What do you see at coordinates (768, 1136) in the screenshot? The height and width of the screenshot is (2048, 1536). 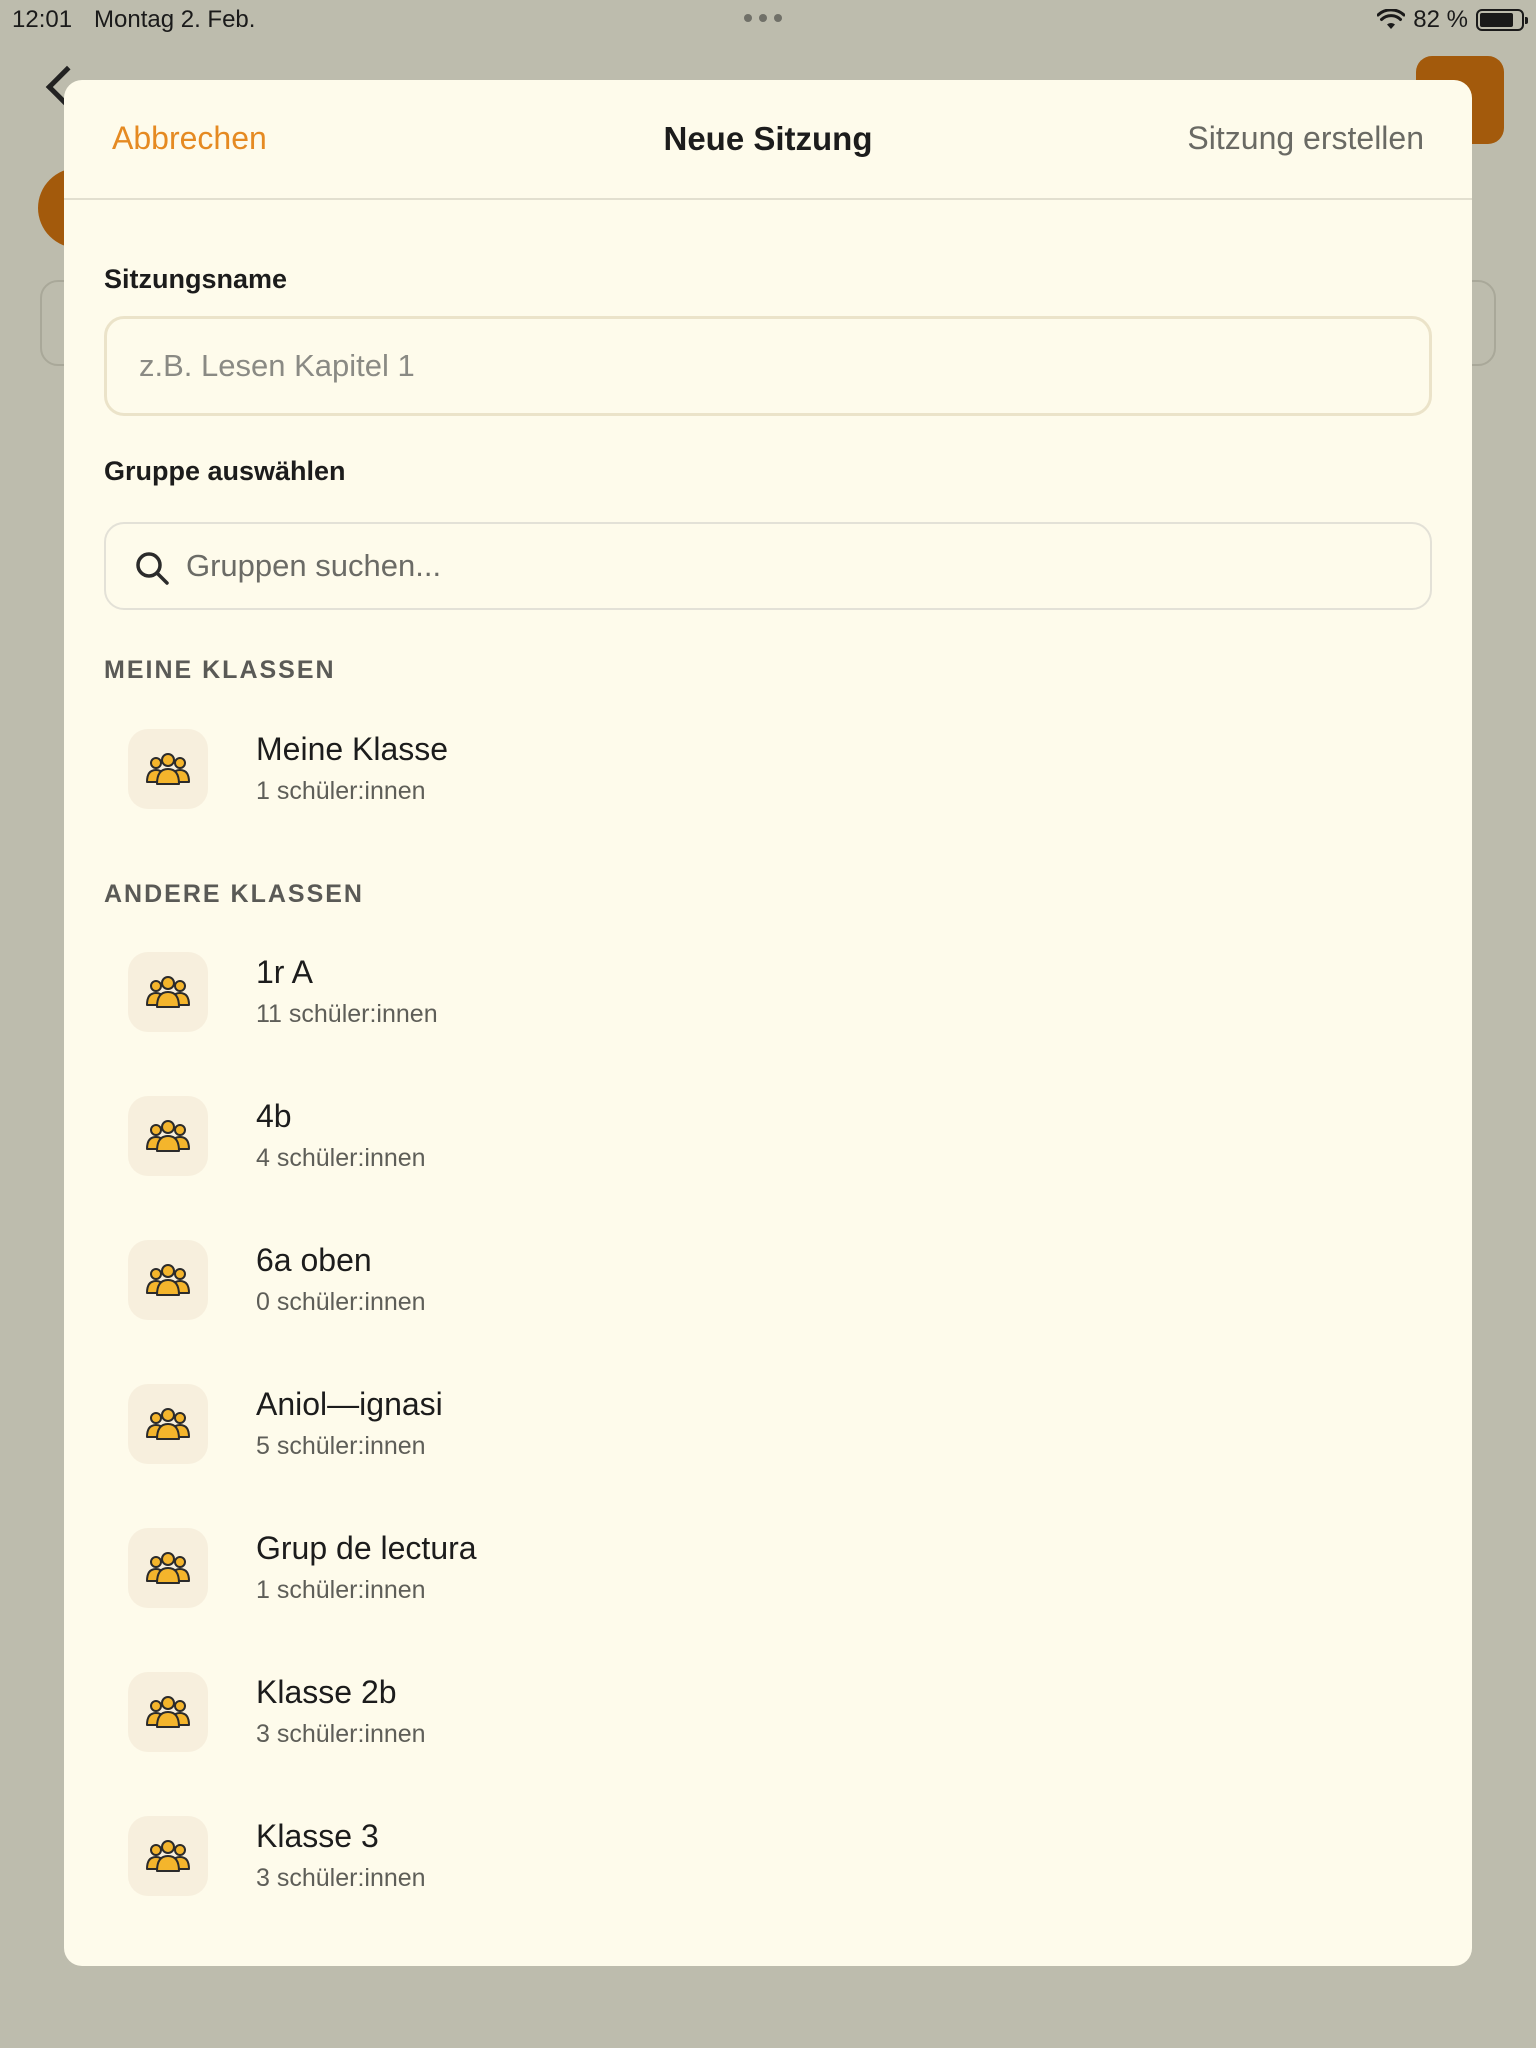 I see `group-list-item: 4b 4 schüler:innen` at bounding box center [768, 1136].